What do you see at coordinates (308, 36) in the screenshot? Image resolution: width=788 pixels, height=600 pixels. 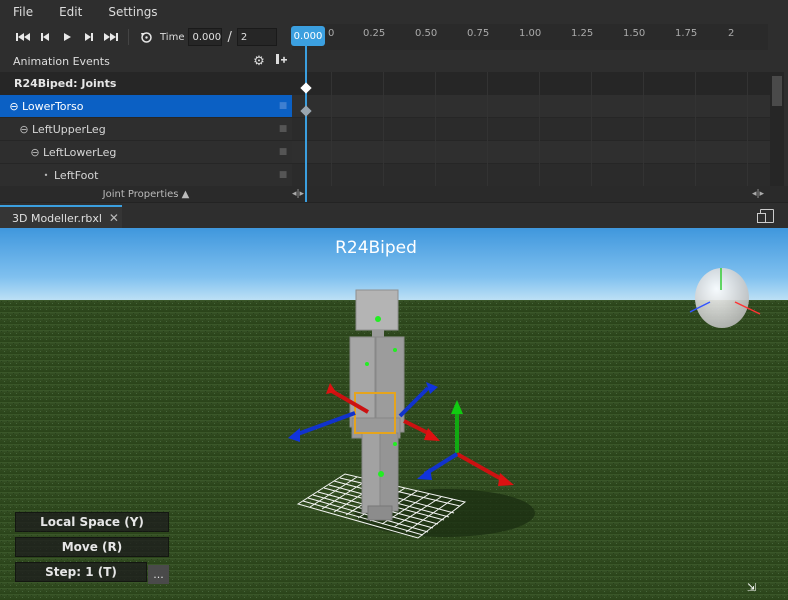 I see `playhead-time-indicator: 0.000` at bounding box center [308, 36].